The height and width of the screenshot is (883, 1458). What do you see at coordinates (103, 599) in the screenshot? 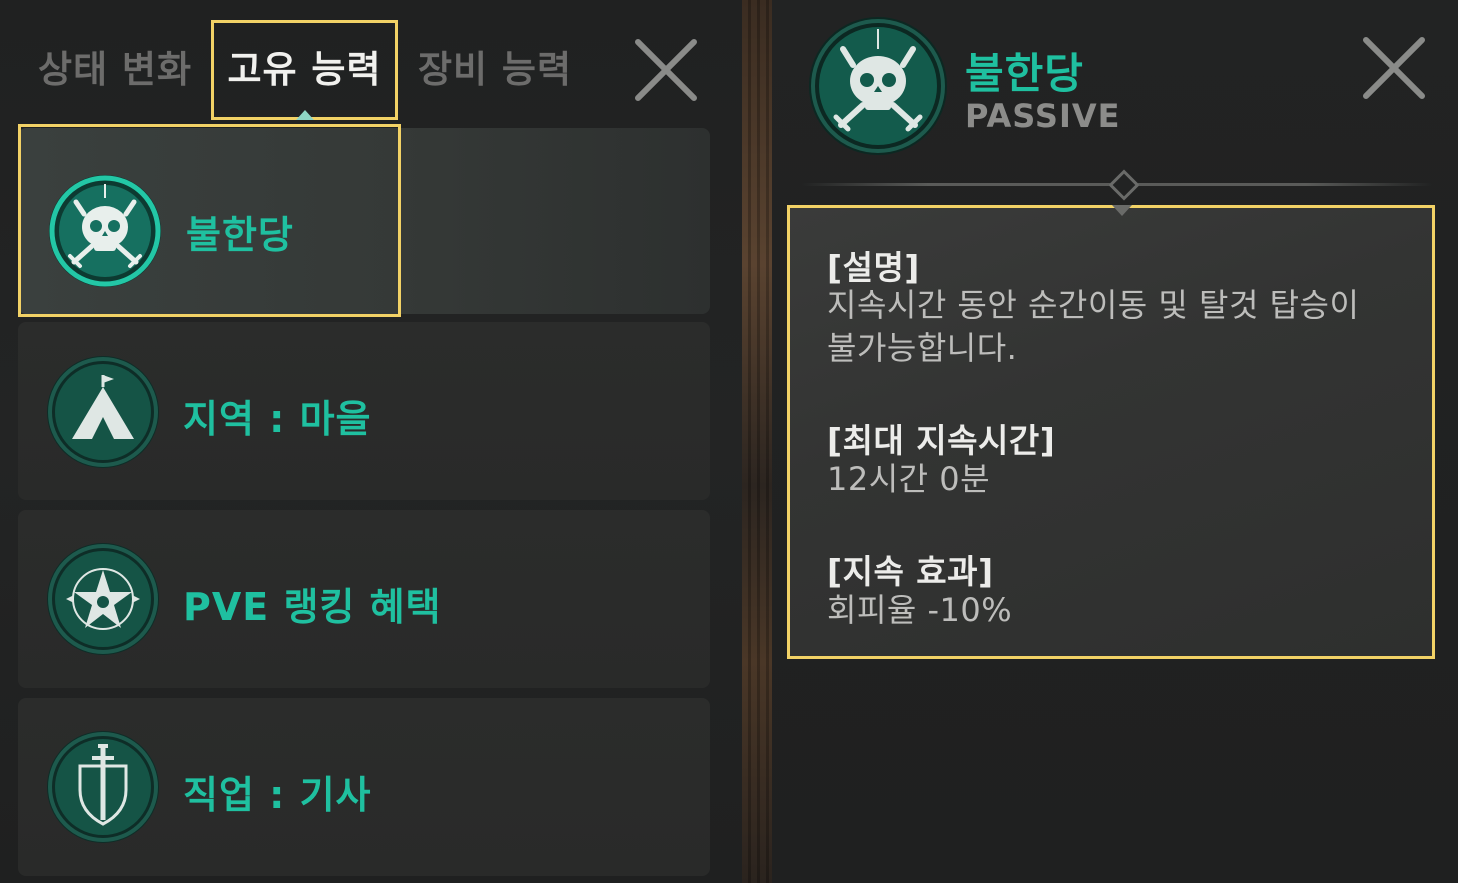
I see `compass-star-icon` at bounding box center [103, 599].